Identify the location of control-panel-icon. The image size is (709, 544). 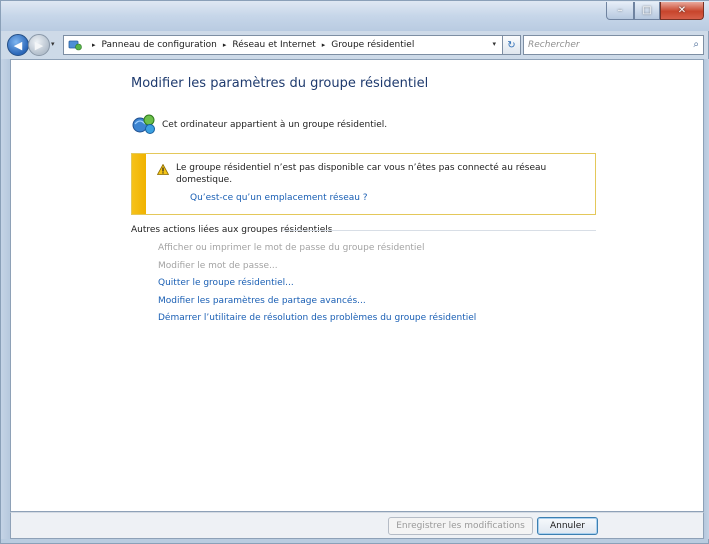
(75, 45).